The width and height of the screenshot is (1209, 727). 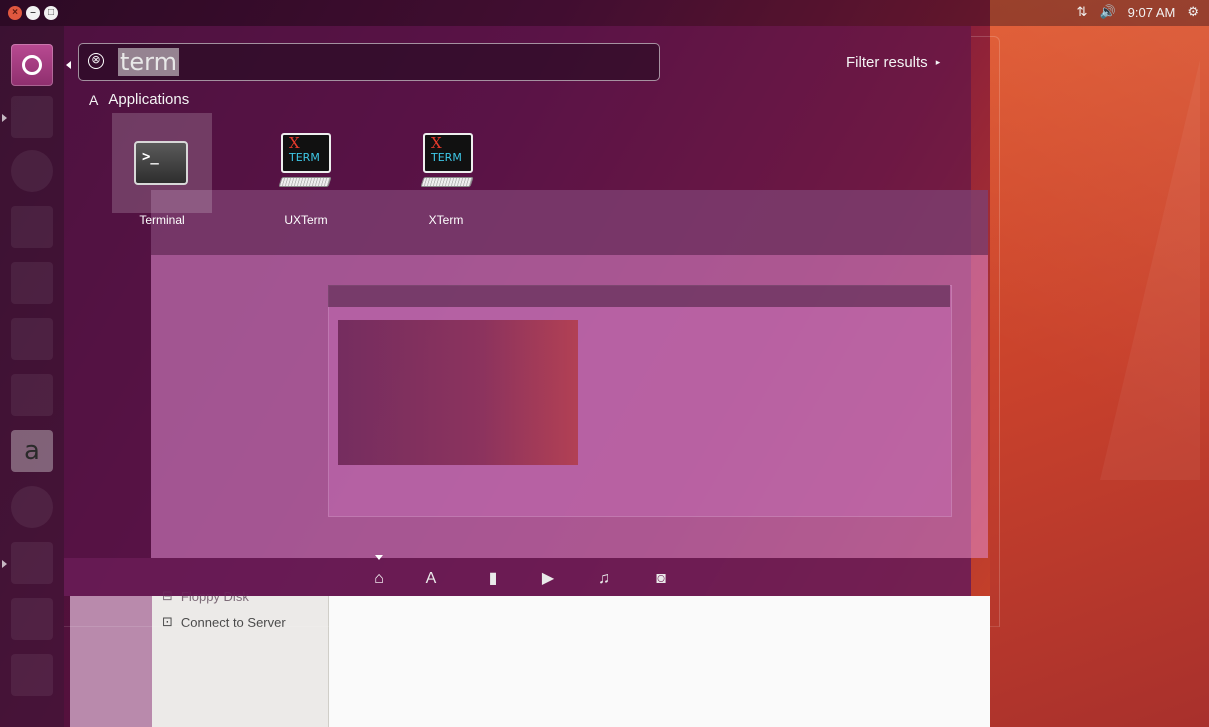 I want to click on launcher-calc, so click(x=32, y=283).